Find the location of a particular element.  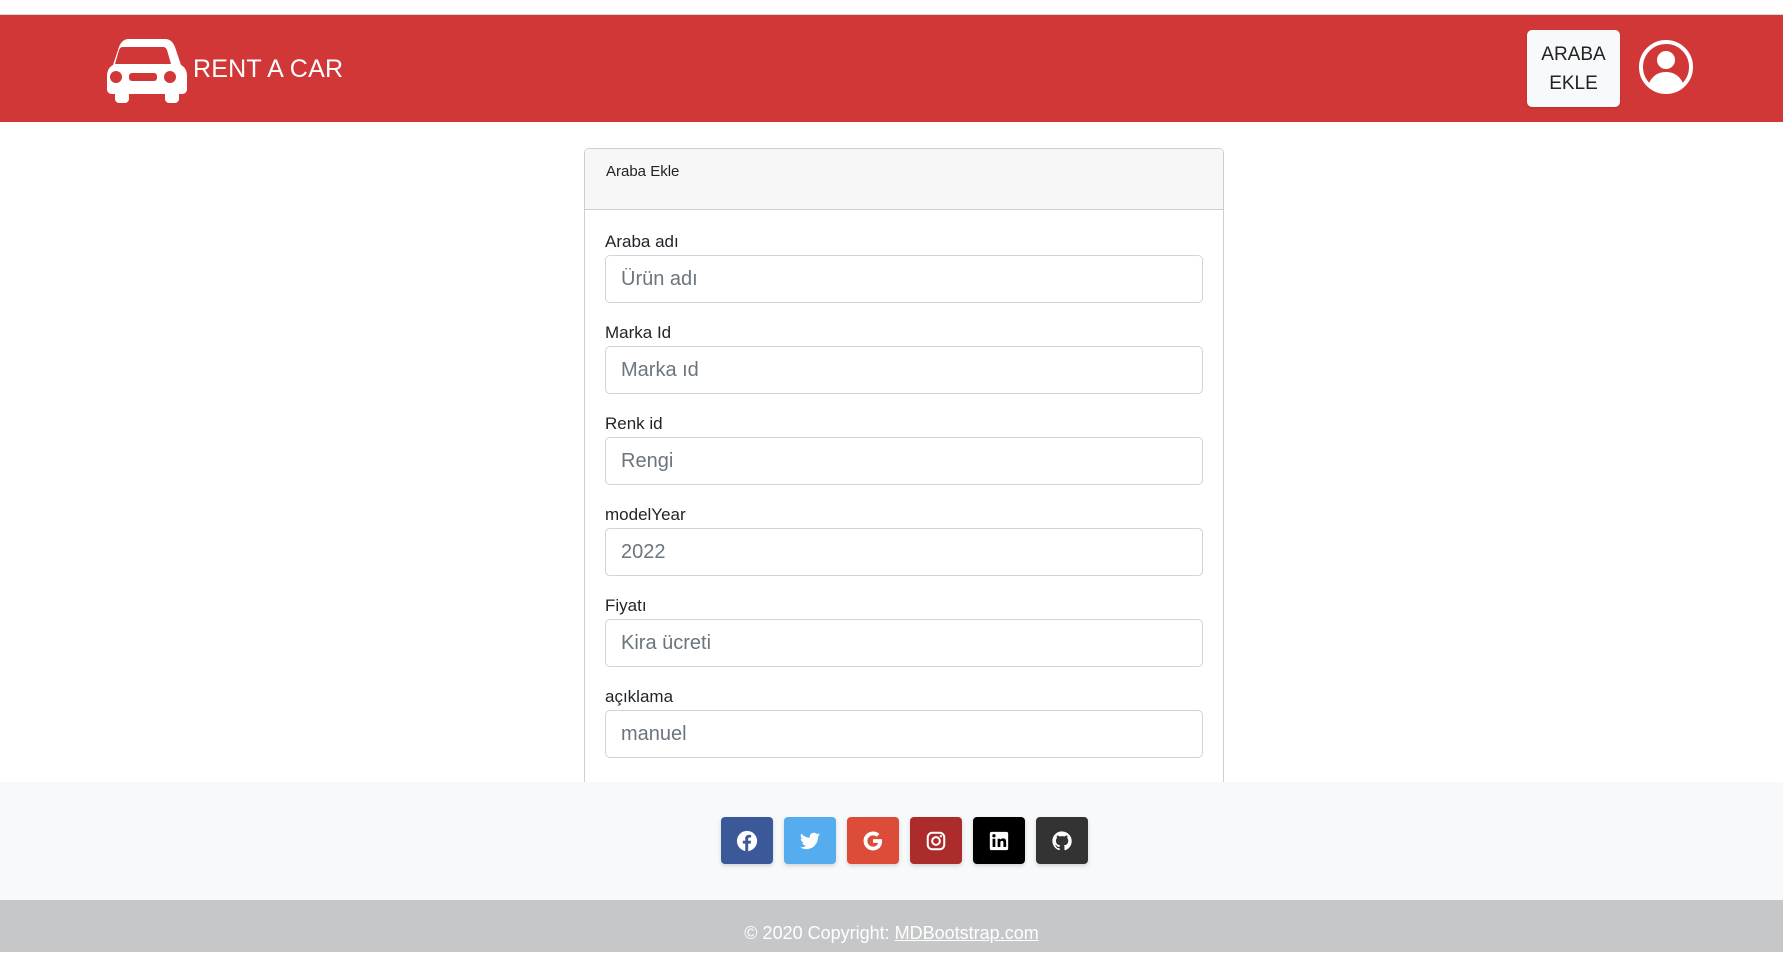

color-id-field-group: Renk id is located at coordinates (904, 449).